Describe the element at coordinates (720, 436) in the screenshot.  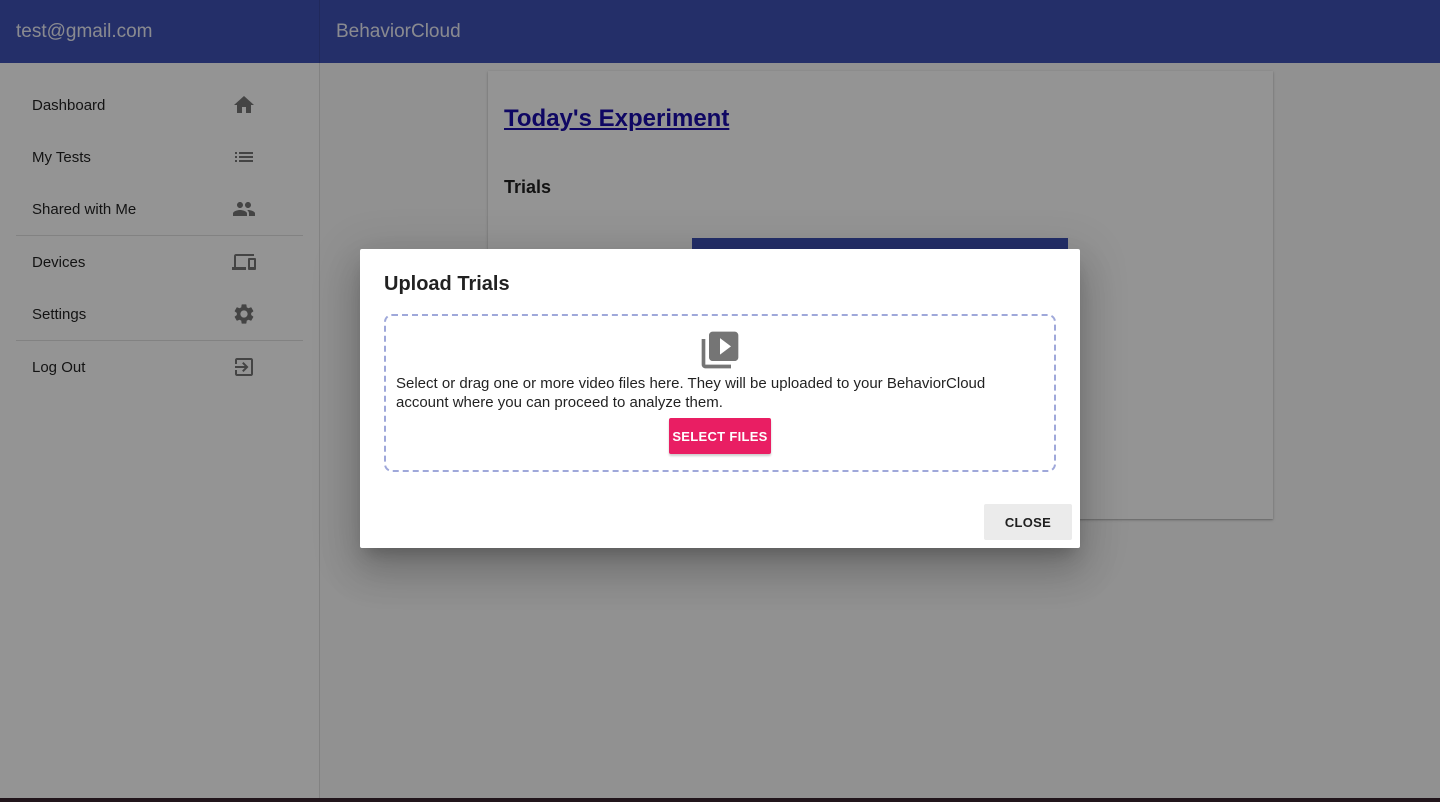
I see `select-files-button: SELECT FILES` at that location.